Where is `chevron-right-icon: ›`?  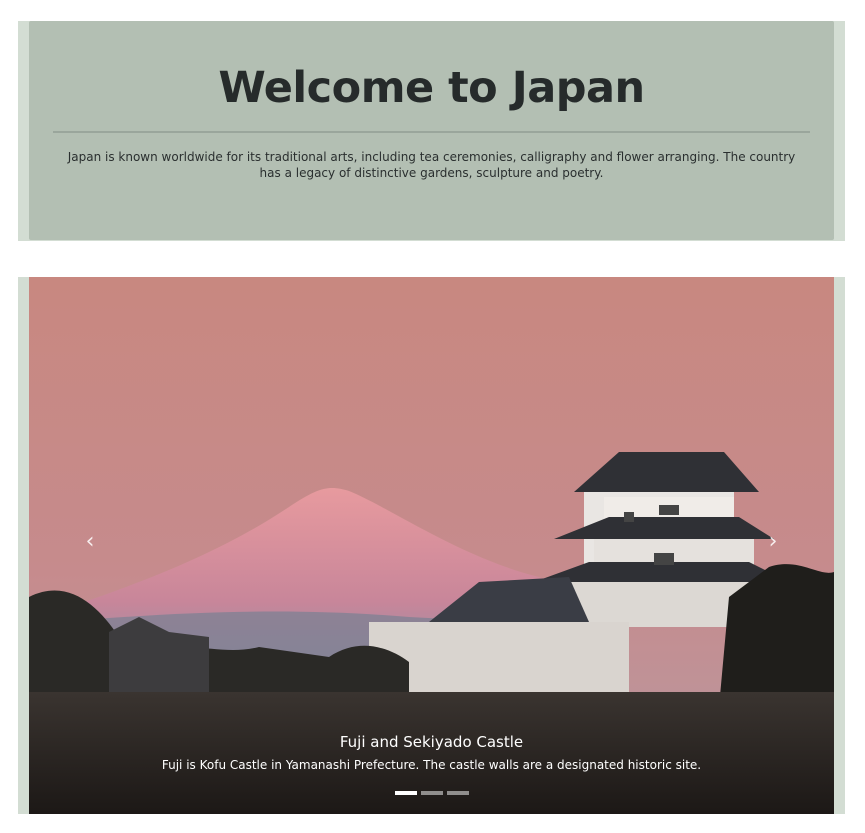
chevron-right-icon: › is located at coordinates (773, 541).